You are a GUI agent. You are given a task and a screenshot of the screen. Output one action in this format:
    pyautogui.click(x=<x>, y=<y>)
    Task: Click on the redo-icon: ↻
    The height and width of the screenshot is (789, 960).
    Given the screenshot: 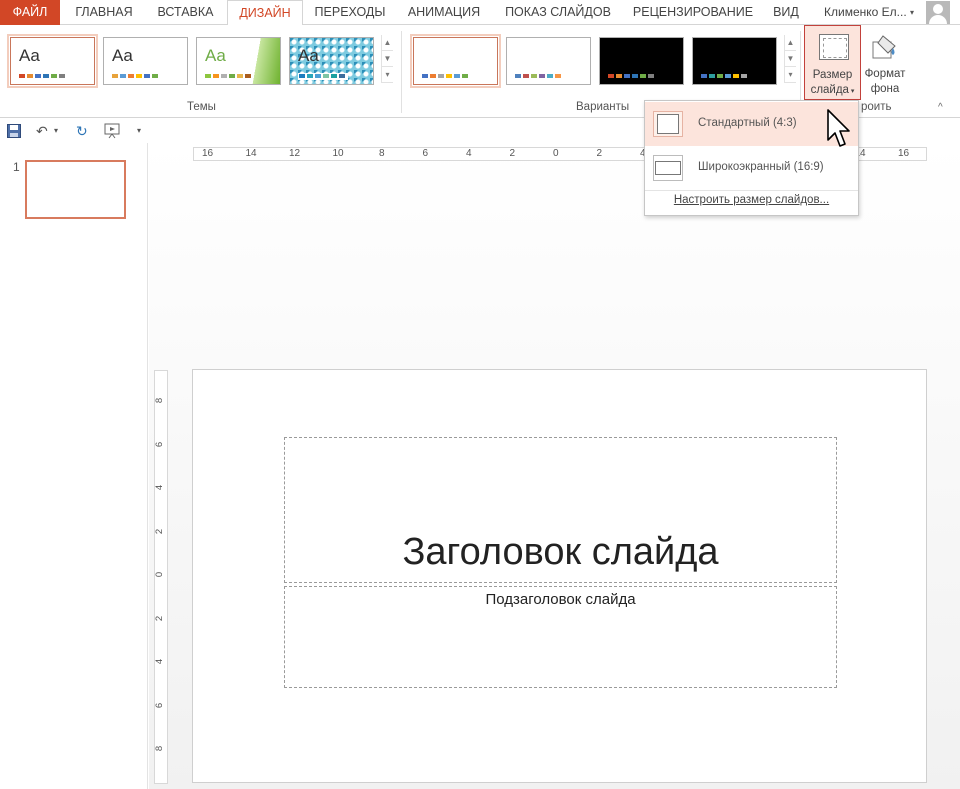 What is the action you would take?
    pyautogui.click(x=82, y=131)
    